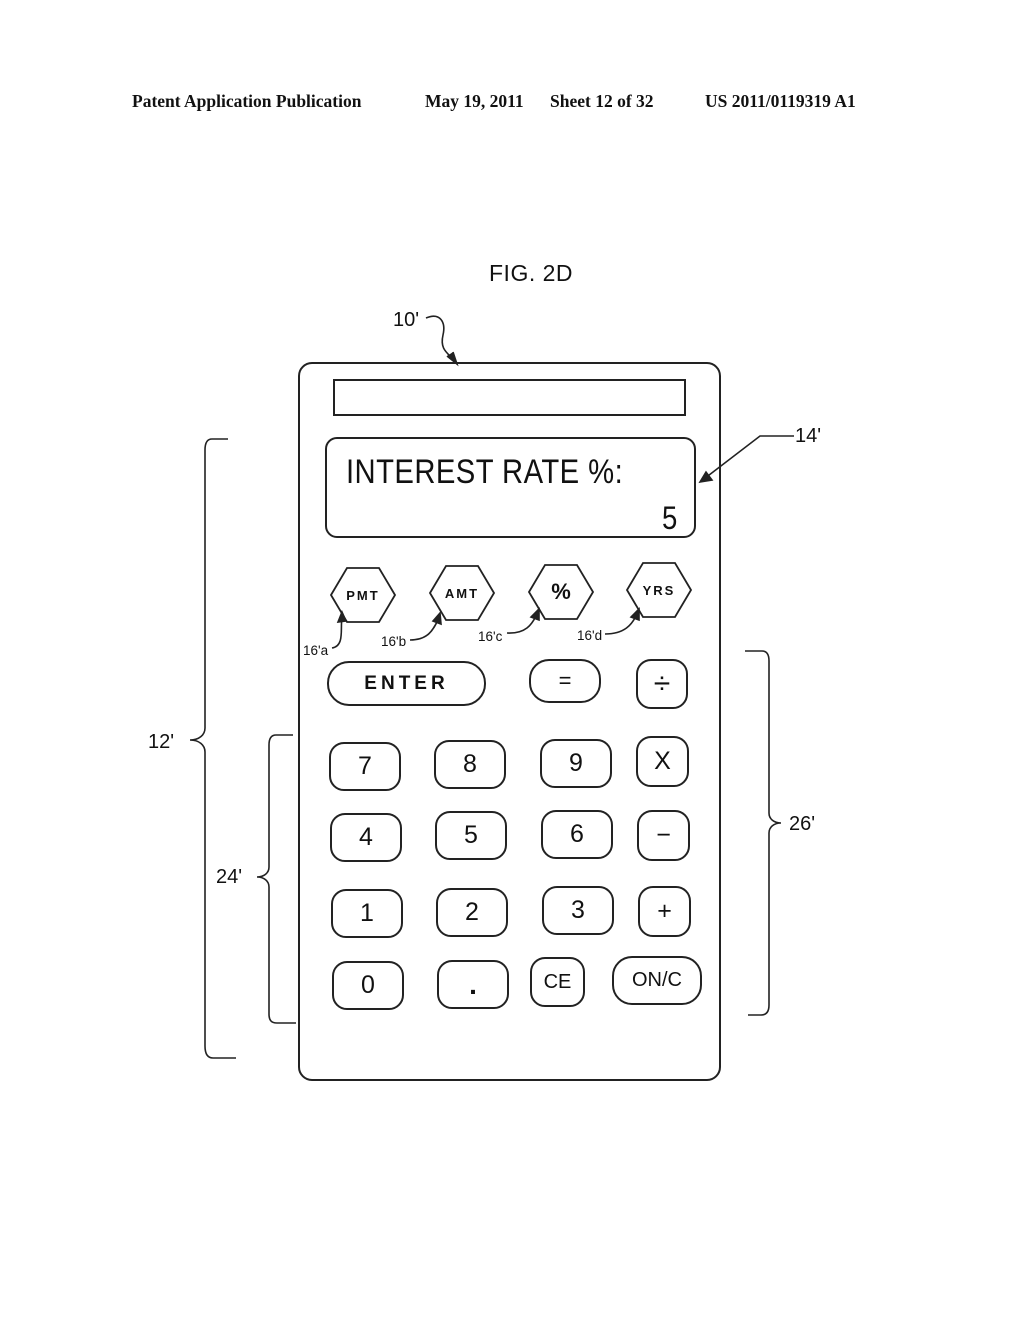  Describe the element at coordinates (367, 913) in the screenshot. I see `key-1: 1` at that location.